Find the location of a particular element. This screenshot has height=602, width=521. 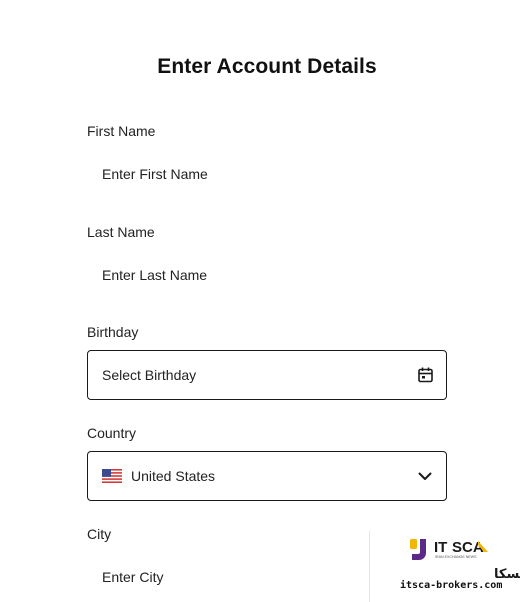

city-label: City is located at coordinates (99, 534).